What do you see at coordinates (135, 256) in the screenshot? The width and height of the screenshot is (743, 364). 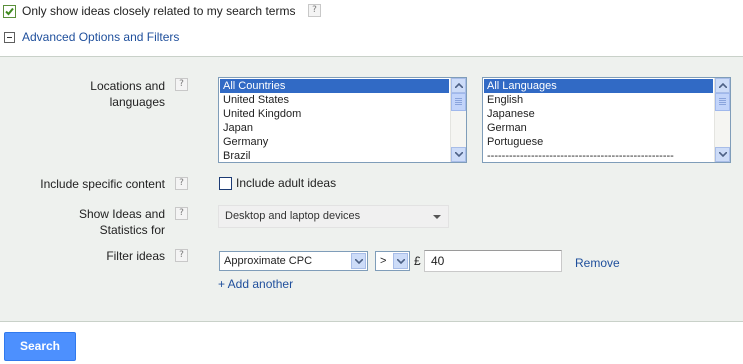 I see `filter-ideas-label: Filter ideas` at bounding box center [135, 256].